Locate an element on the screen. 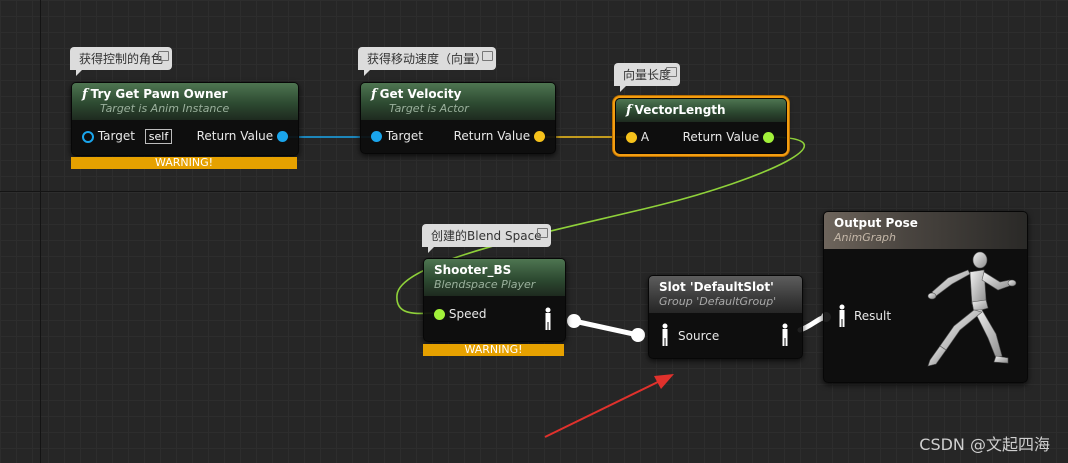 The image size is (1068, 463). comment-text: 向量长度 is located at coordinates (647, 75).